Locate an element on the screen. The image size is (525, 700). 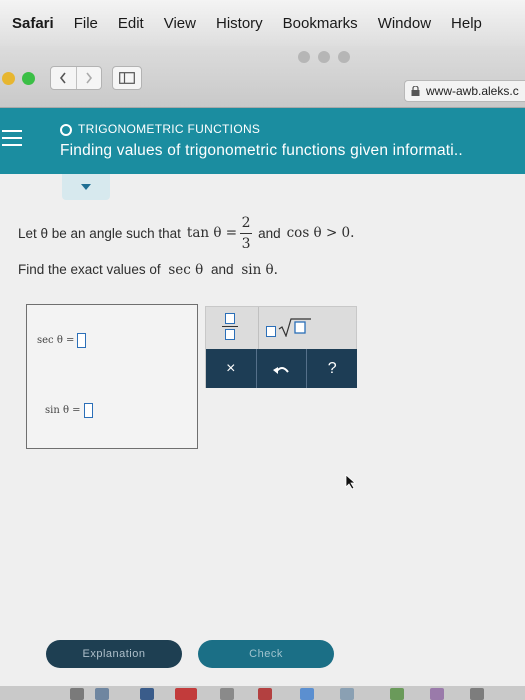
problem-and-2: and is located at coordinates (222, 269).